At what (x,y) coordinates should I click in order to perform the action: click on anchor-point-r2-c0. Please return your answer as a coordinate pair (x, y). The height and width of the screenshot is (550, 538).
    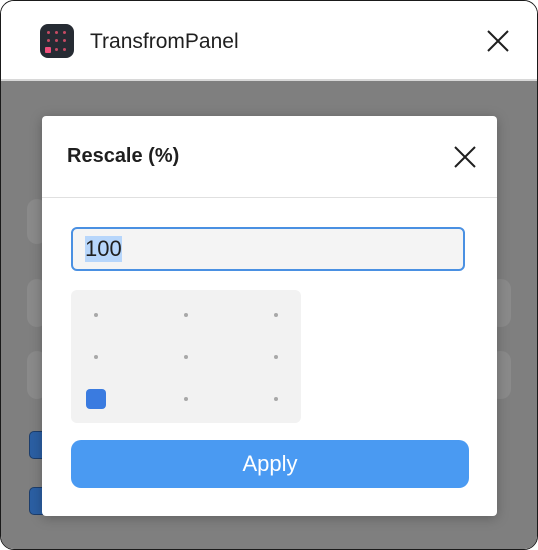
    Looking at the image, I should click on (96, 399).